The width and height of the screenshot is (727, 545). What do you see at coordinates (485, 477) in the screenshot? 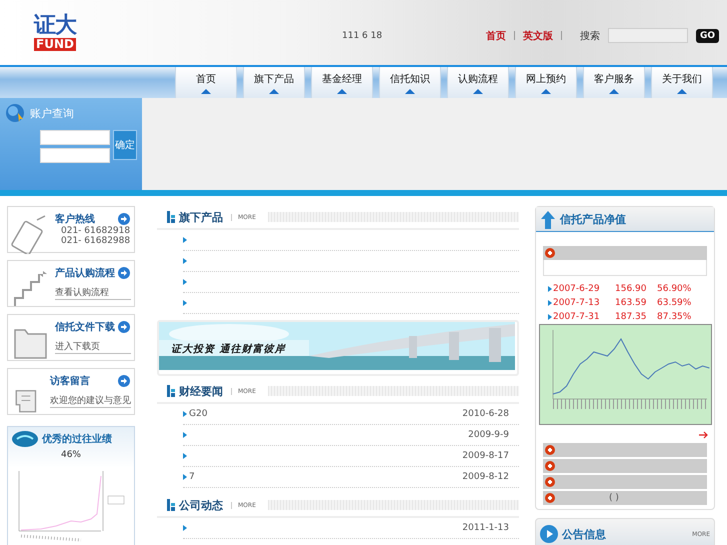
I see `news-date: 2009-8-12` at bounding box center [485, 477].